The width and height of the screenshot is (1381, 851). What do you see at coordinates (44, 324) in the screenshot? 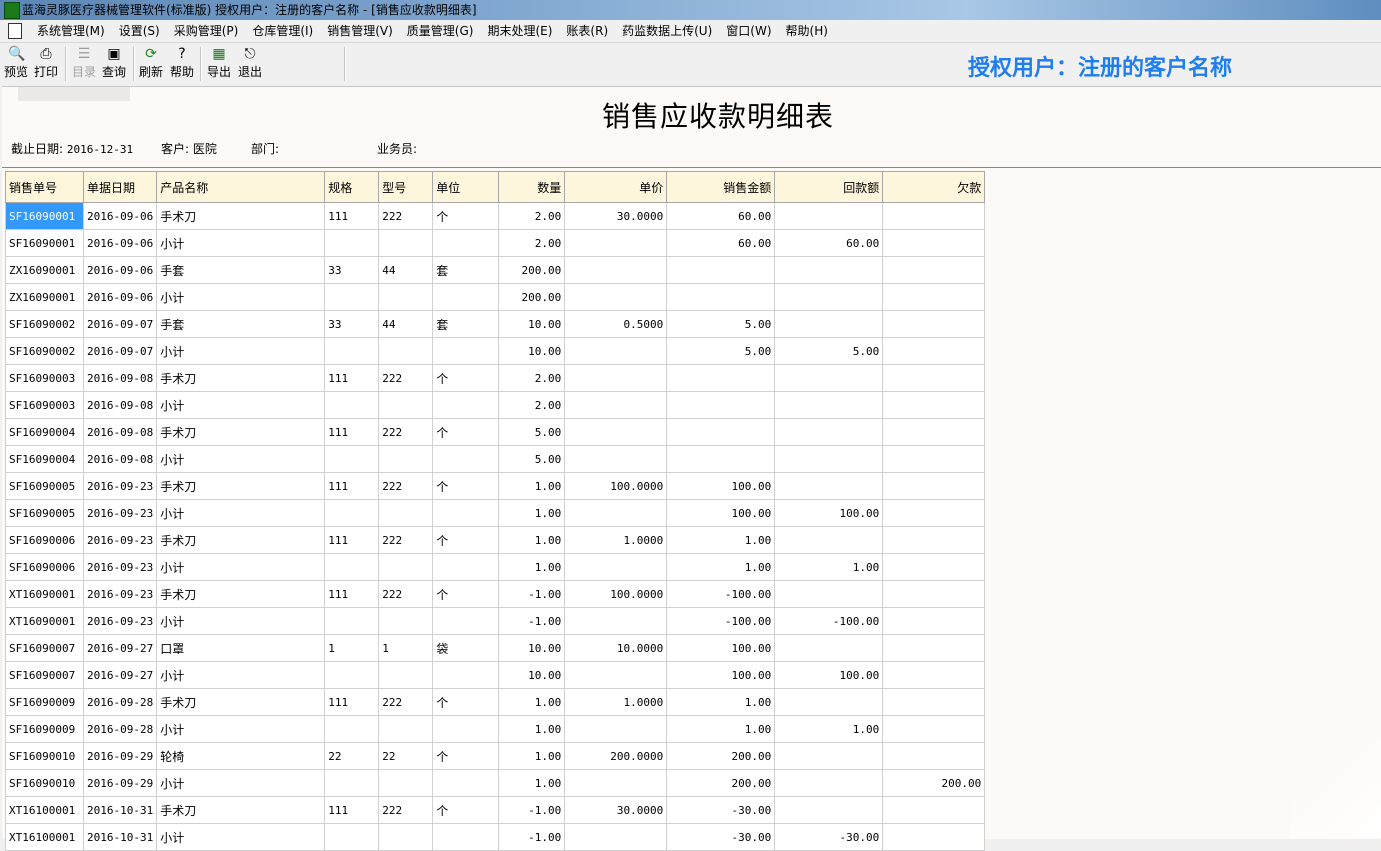
I see `table-cell: SF16090002` at bounding box center [44, 324].